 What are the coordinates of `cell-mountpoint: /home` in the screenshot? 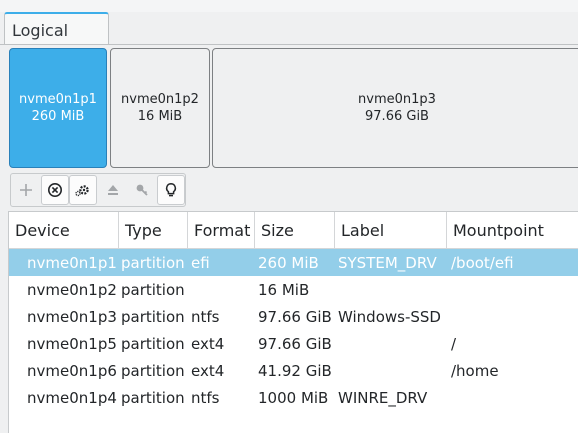 It's located at (475, 371).